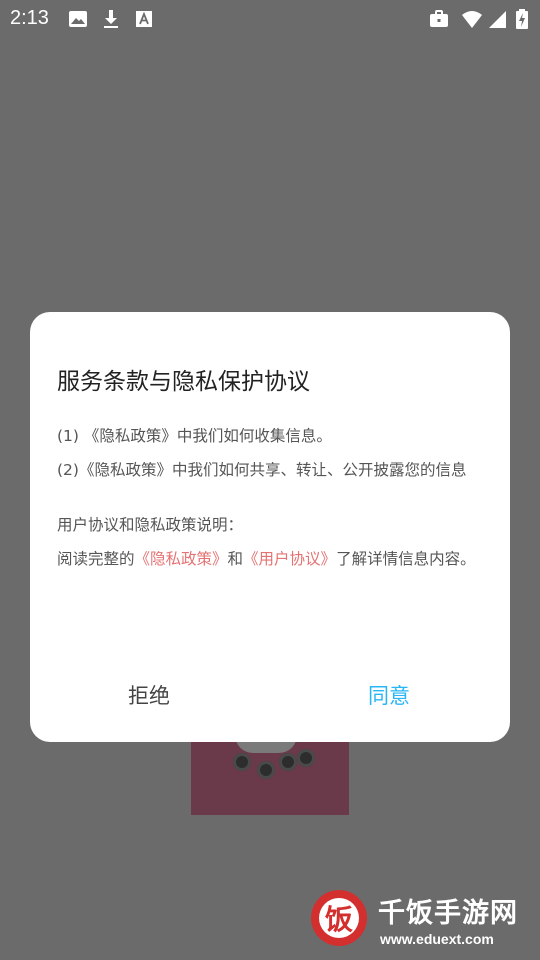 Image resolution: width=540 pixels, height=960 pixels. What do you see at coordinates (181, 559) in the screenshot?
I see `privacy-policy-link: 《隐私政策》` at bounding box center [181, 559].